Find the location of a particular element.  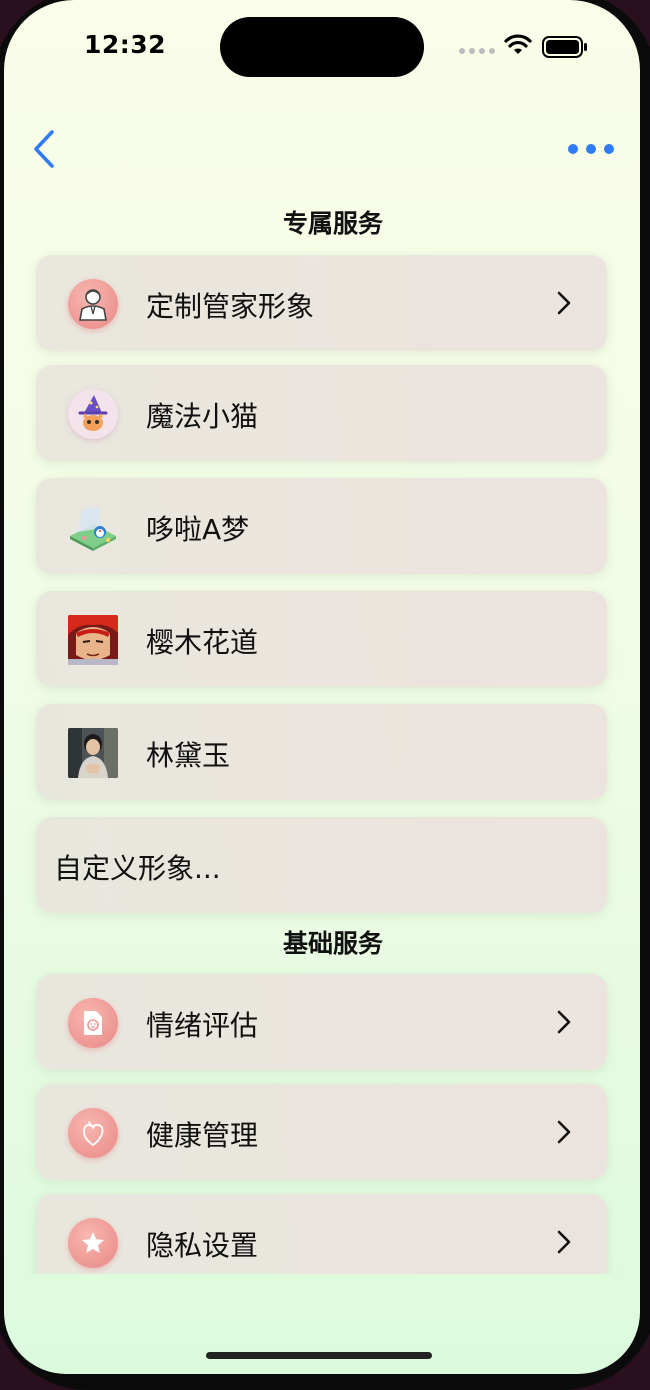

list-item-label: 定制管家形象 is located at coordinates (230, 306).